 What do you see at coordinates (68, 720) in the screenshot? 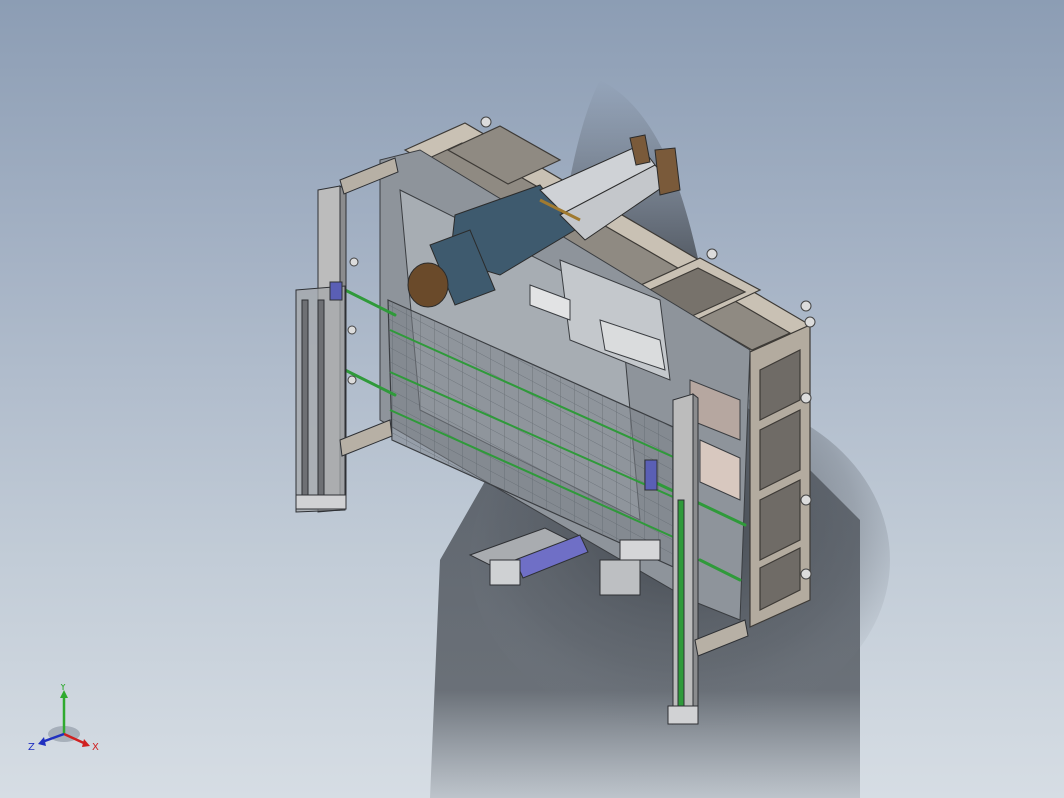
I see `coordinate-triad: Y X Z` at bounding box center [68, 720].